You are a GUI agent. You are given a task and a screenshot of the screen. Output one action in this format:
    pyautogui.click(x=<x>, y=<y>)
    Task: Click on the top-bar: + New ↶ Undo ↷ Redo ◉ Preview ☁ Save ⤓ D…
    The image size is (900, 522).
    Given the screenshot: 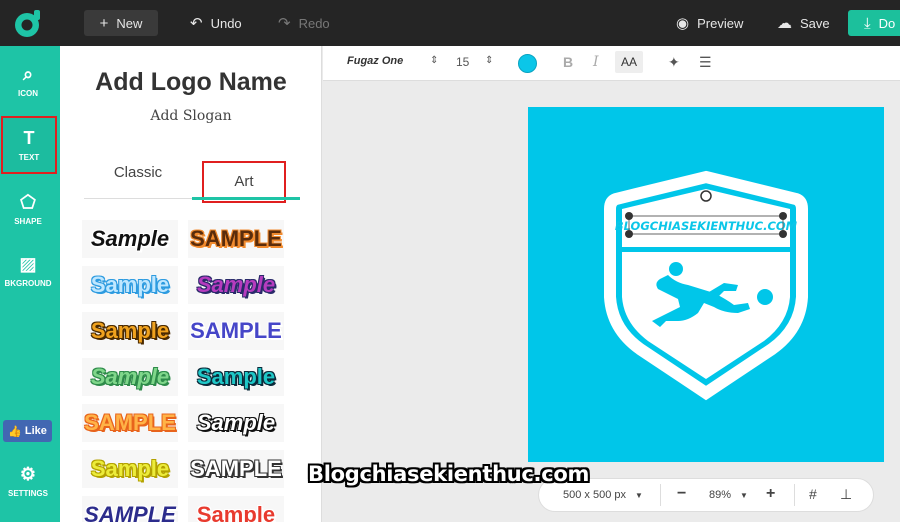 What is the action you would take?
    pyautogui.click(x=450, y=23)
    